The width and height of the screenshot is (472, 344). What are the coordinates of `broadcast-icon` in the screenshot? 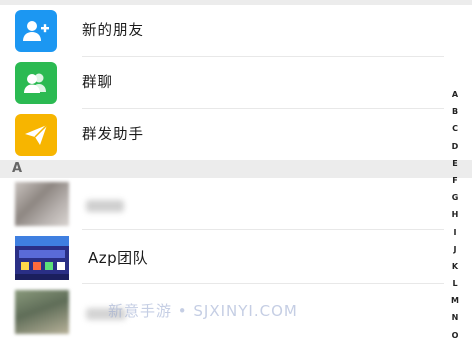 It's located at (36, 135).